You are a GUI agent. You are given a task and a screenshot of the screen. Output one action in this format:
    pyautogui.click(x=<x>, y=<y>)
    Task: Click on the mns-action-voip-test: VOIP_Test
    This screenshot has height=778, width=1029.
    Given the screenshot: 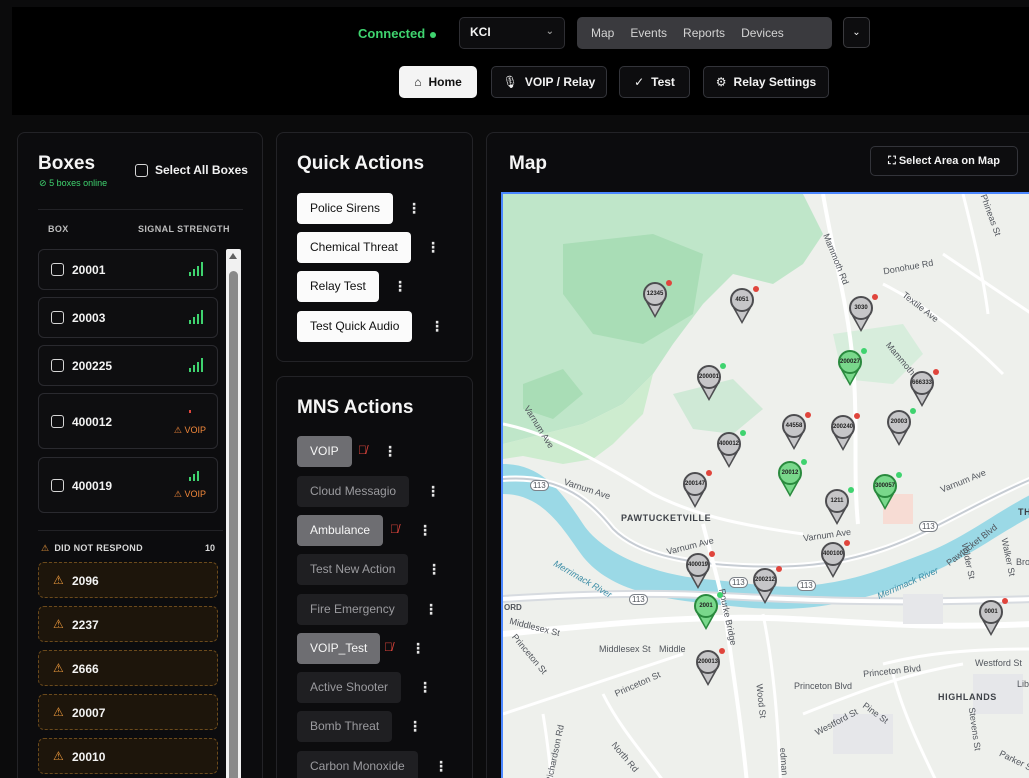 What is the action you would take?
    pyautogui.click(x=339, y=648)
    